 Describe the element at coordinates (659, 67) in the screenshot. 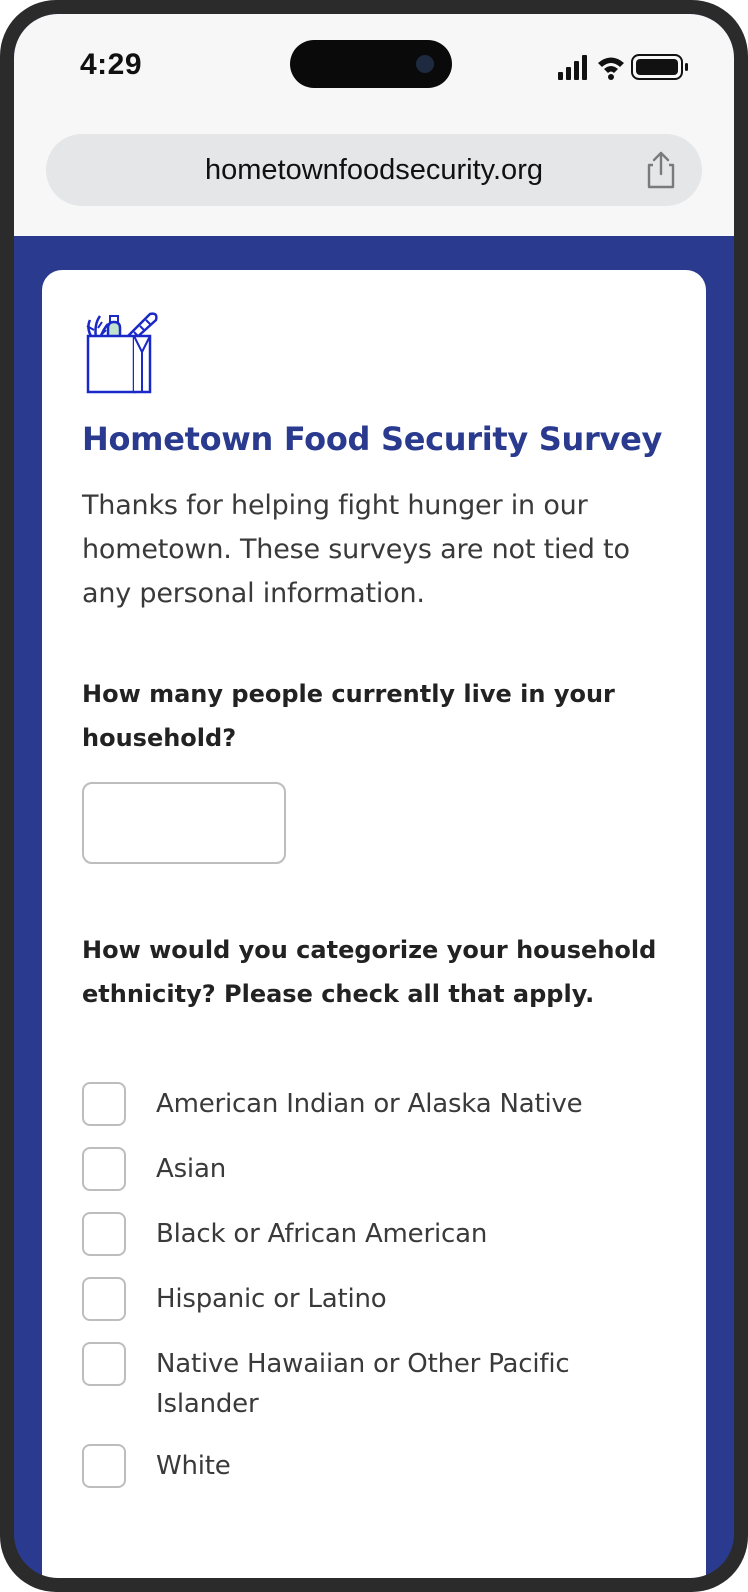

I see `battery-icon` at that location.